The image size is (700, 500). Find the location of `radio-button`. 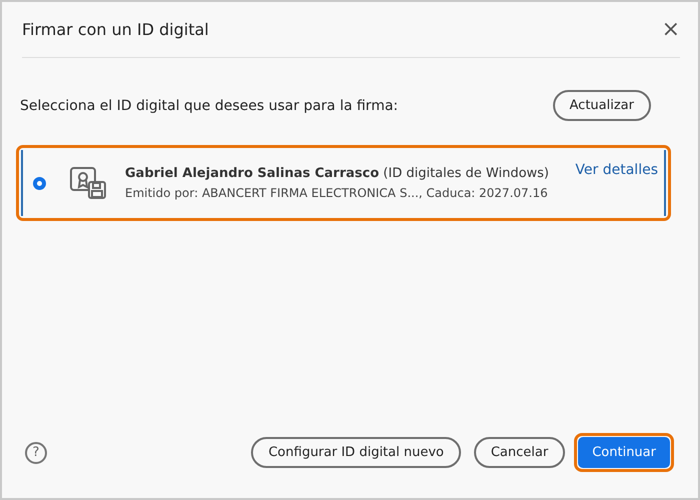

radio-button is located at coordinates (39, 183).